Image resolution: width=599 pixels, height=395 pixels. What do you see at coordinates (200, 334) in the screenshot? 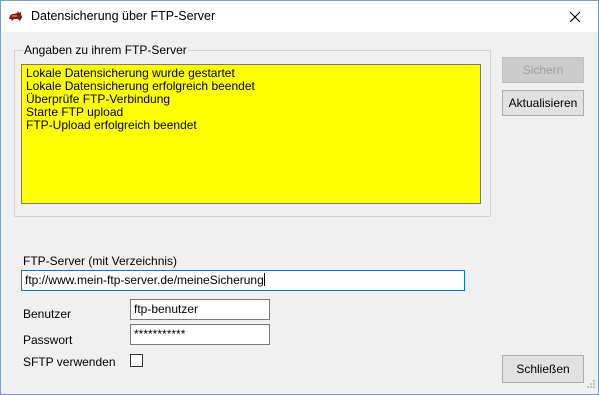
I see `password-input: ***********` at bounding box center [200, 334].